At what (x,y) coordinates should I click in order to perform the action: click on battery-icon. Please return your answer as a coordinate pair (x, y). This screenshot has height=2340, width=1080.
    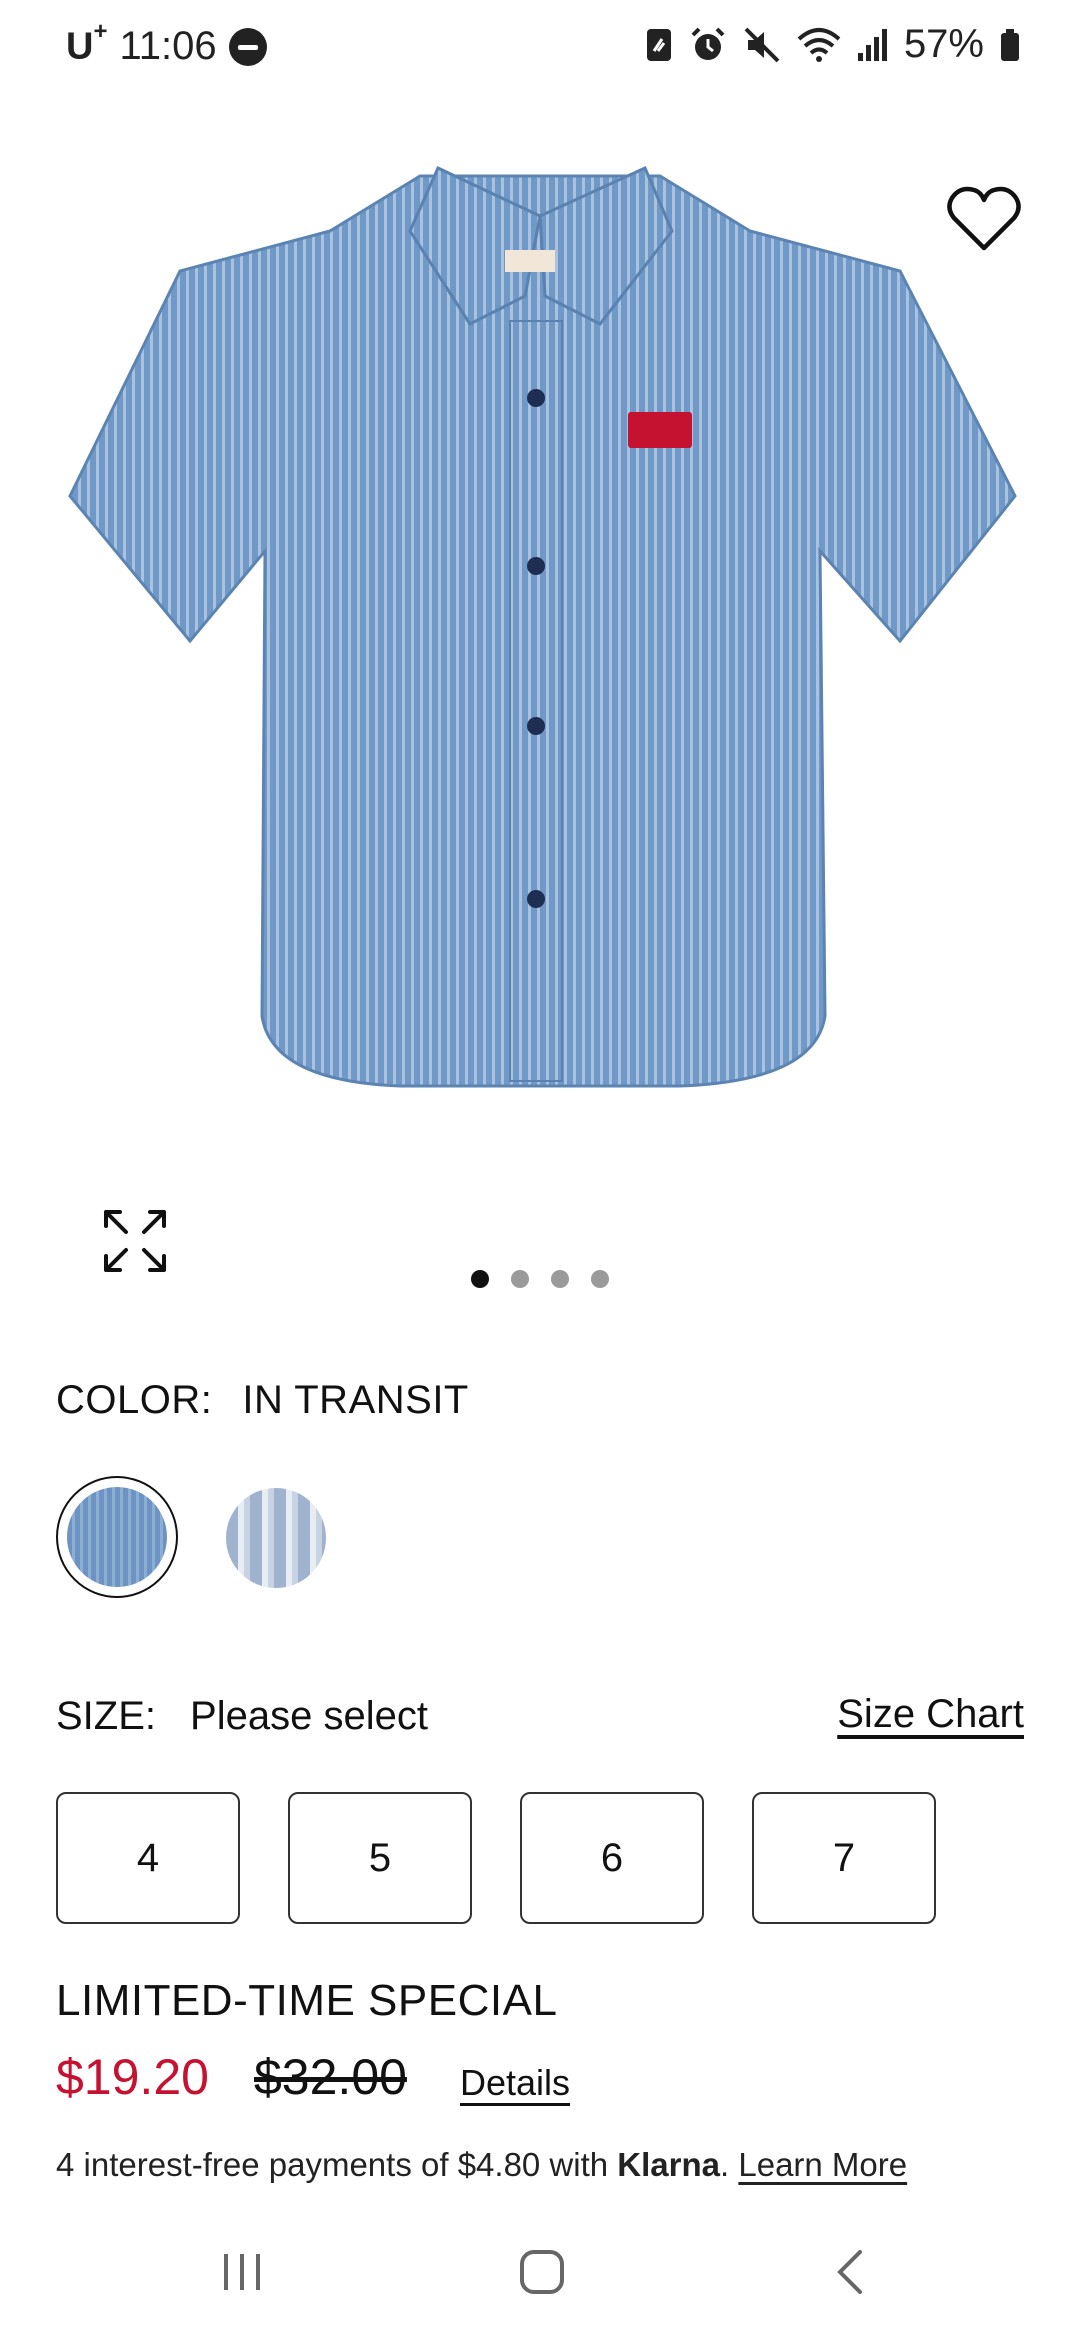
    Looking at the image, I should click on (1010, 44).